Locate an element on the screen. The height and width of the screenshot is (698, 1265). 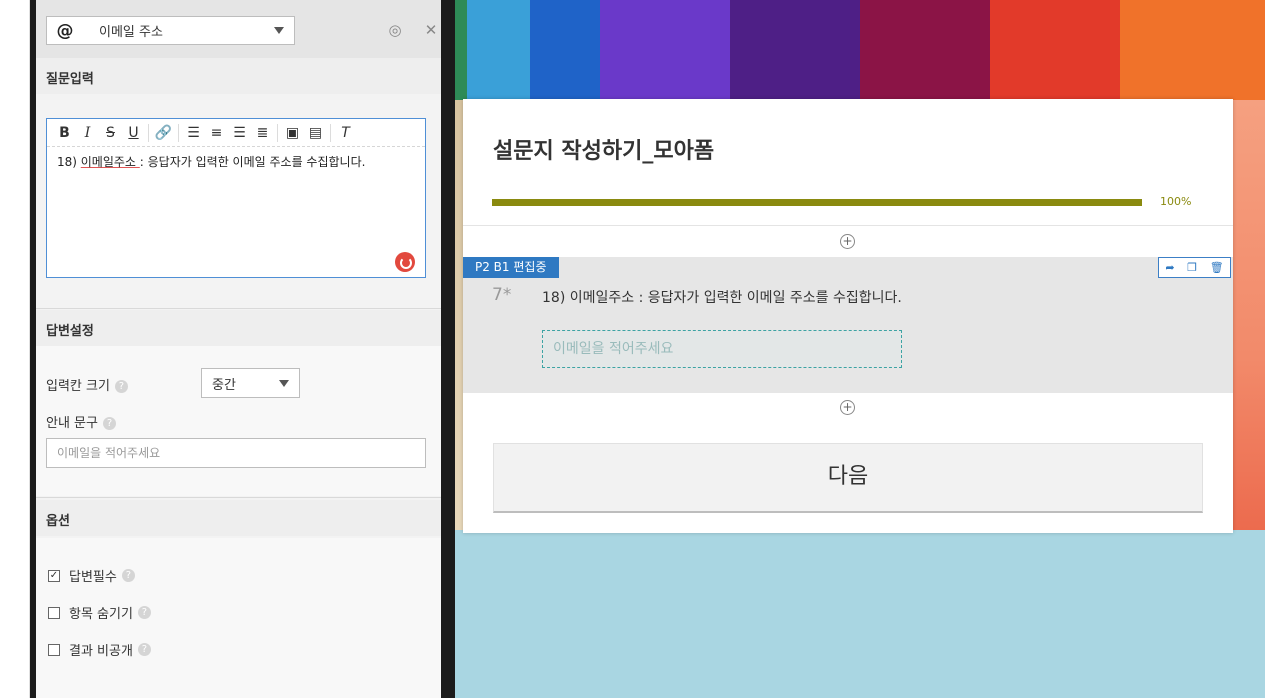
target-icon: ◎ is located at coordinates (395, 30).